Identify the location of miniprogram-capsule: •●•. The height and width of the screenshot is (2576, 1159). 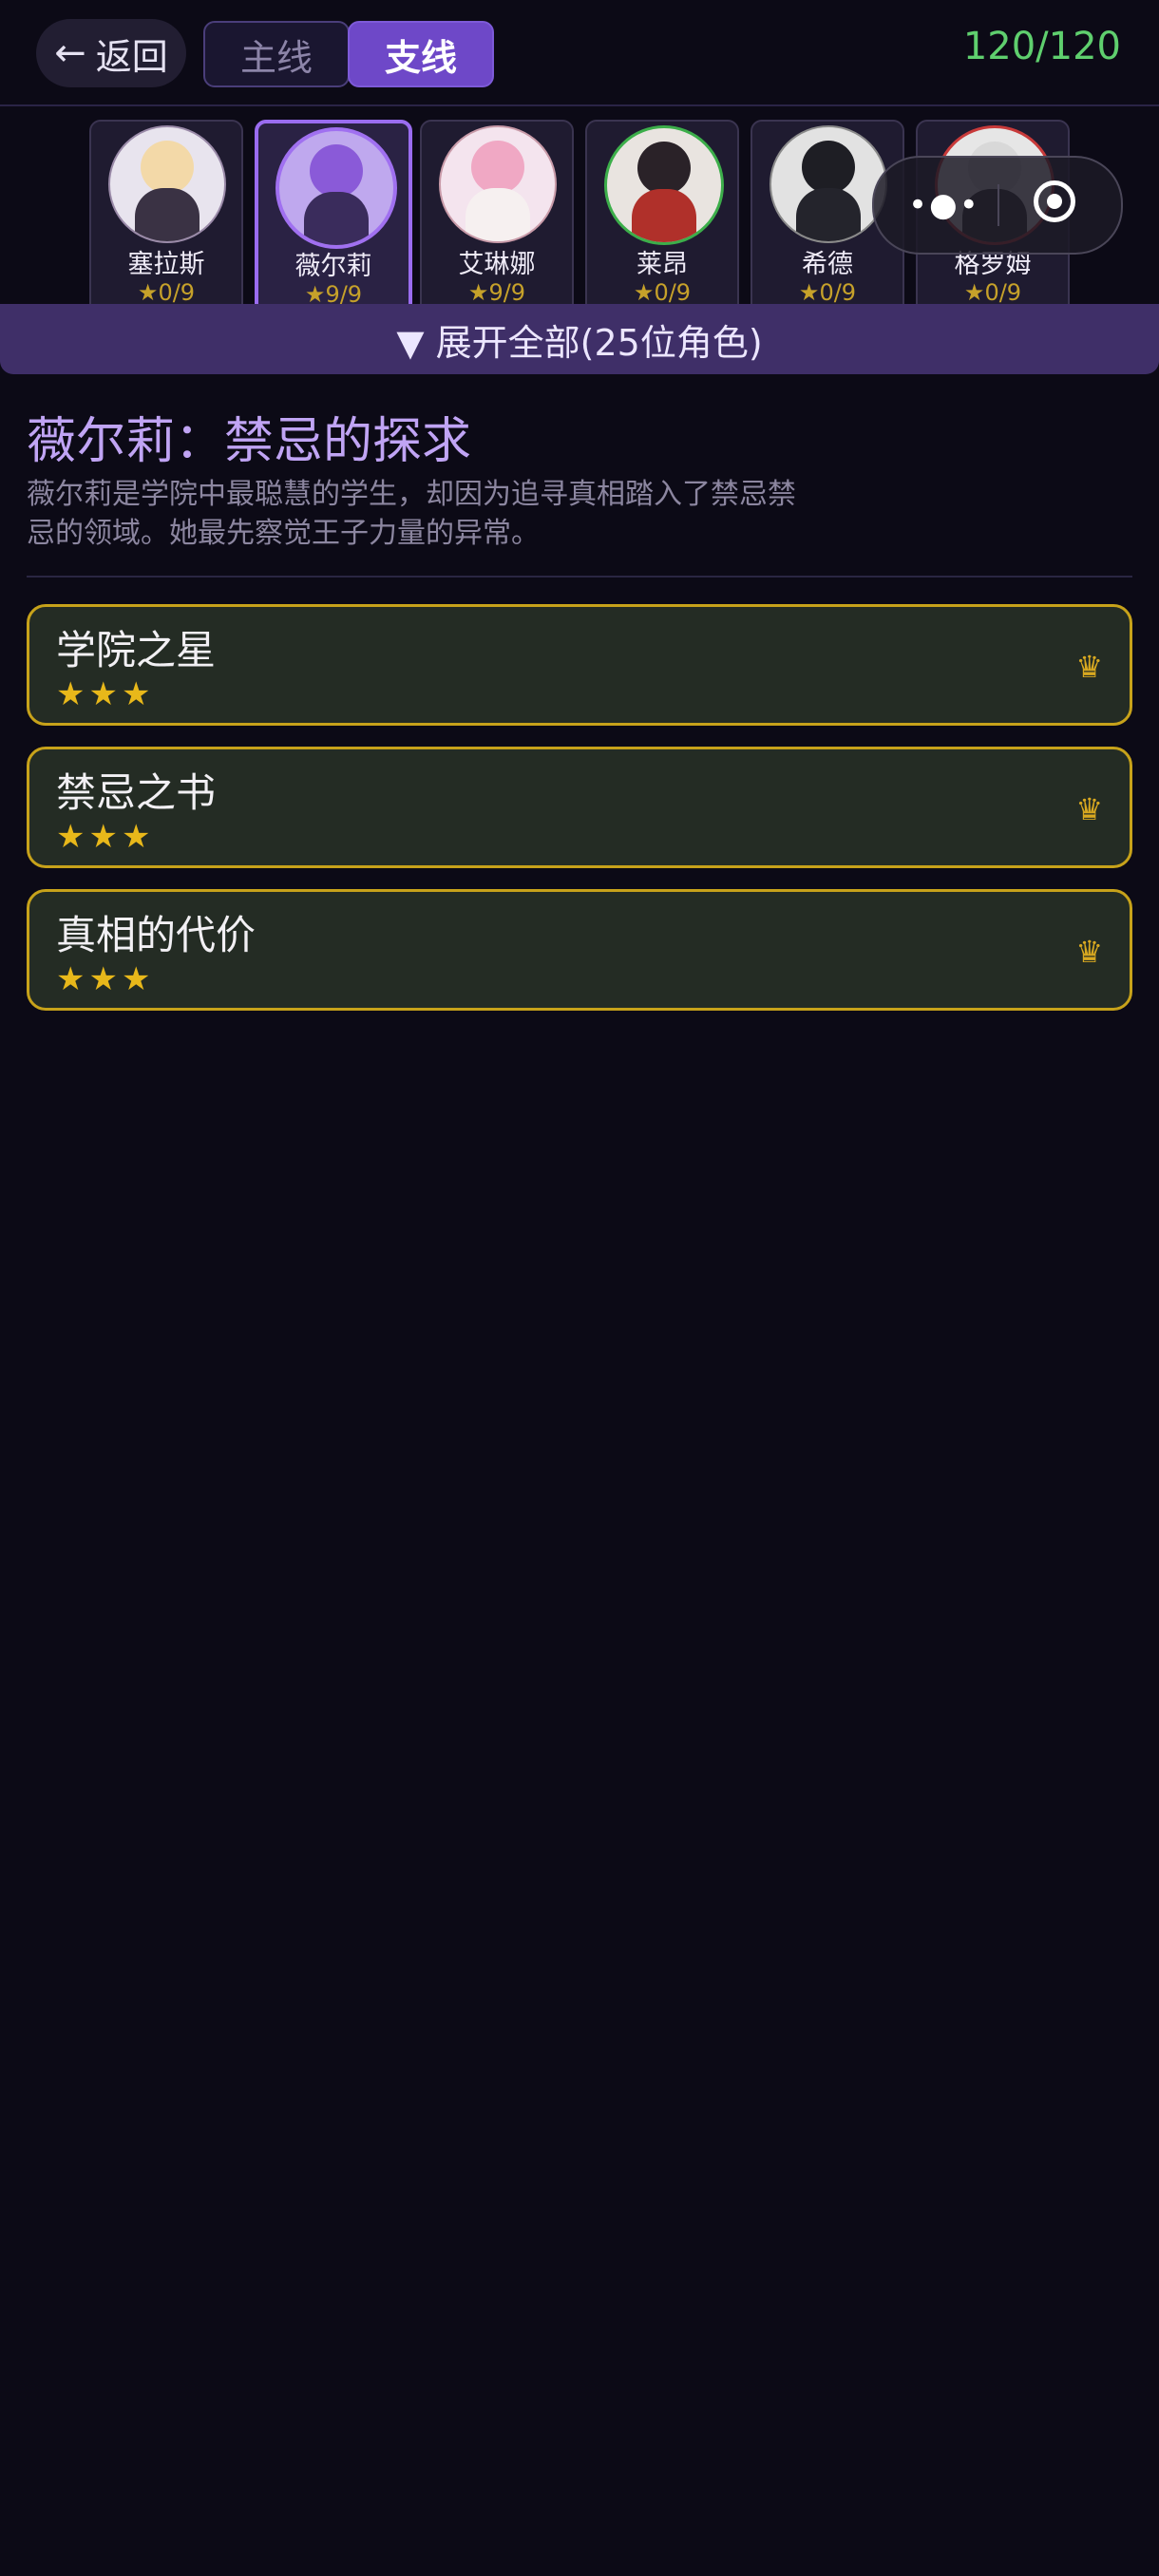
(997, 205).